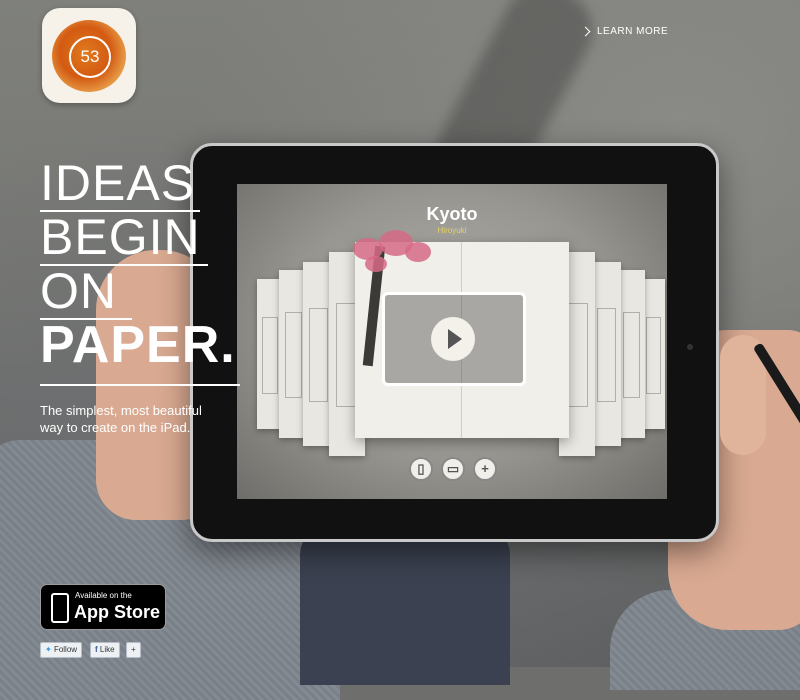 The width and height of the screenshot is (800, 700). I want to click on plus-label: +, so click(133, 649).